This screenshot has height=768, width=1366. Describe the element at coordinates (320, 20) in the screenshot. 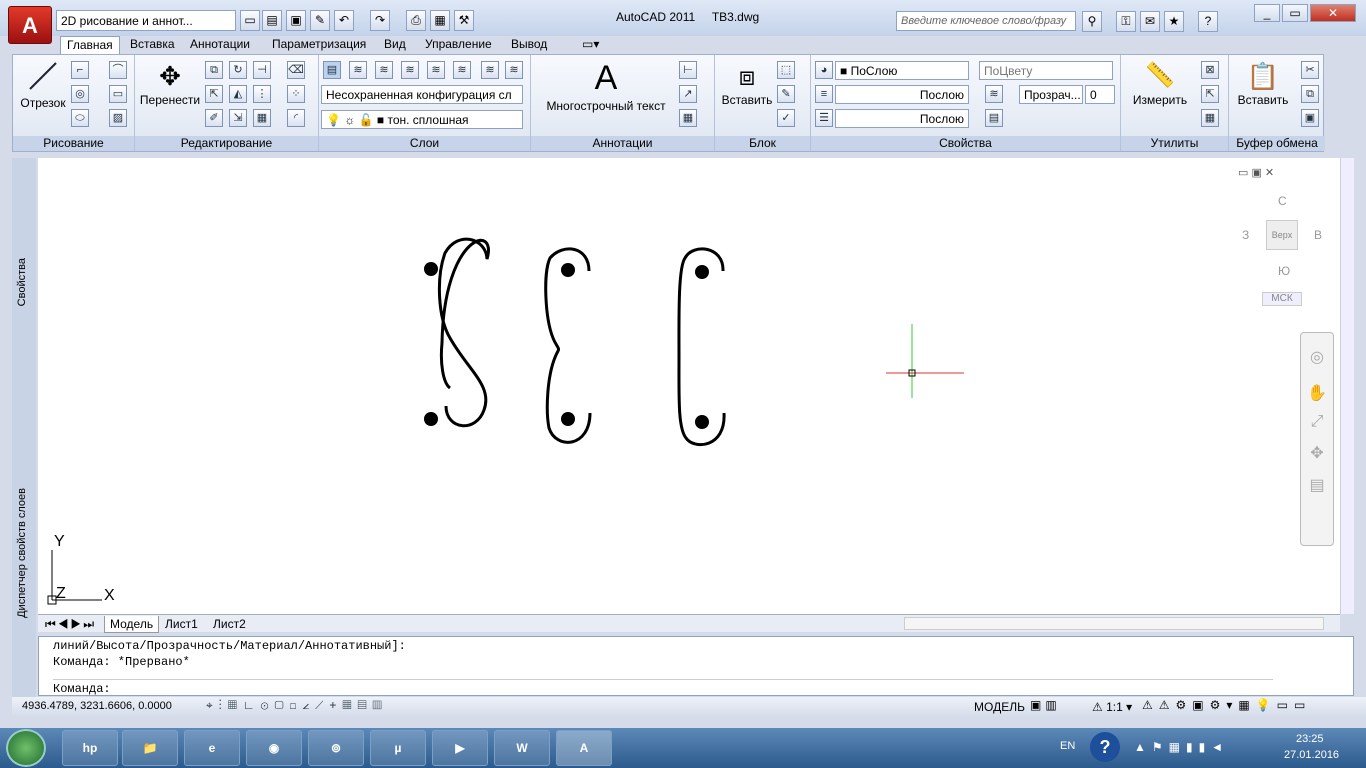

I see `save-as-icon: ✎` at that location.